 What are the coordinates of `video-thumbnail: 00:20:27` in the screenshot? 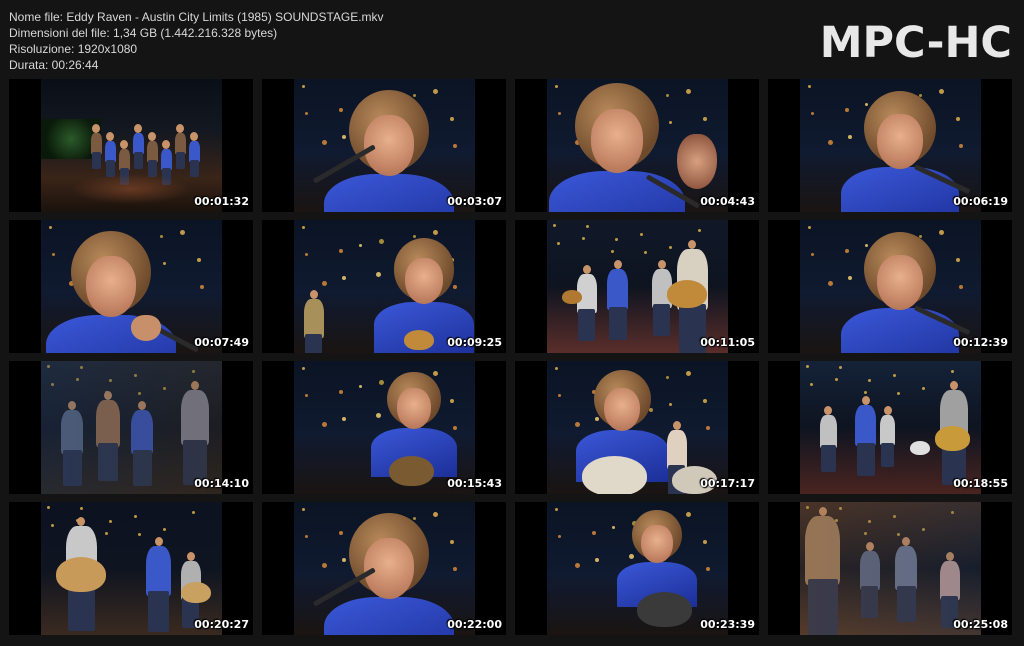 It's located at (131, 568).